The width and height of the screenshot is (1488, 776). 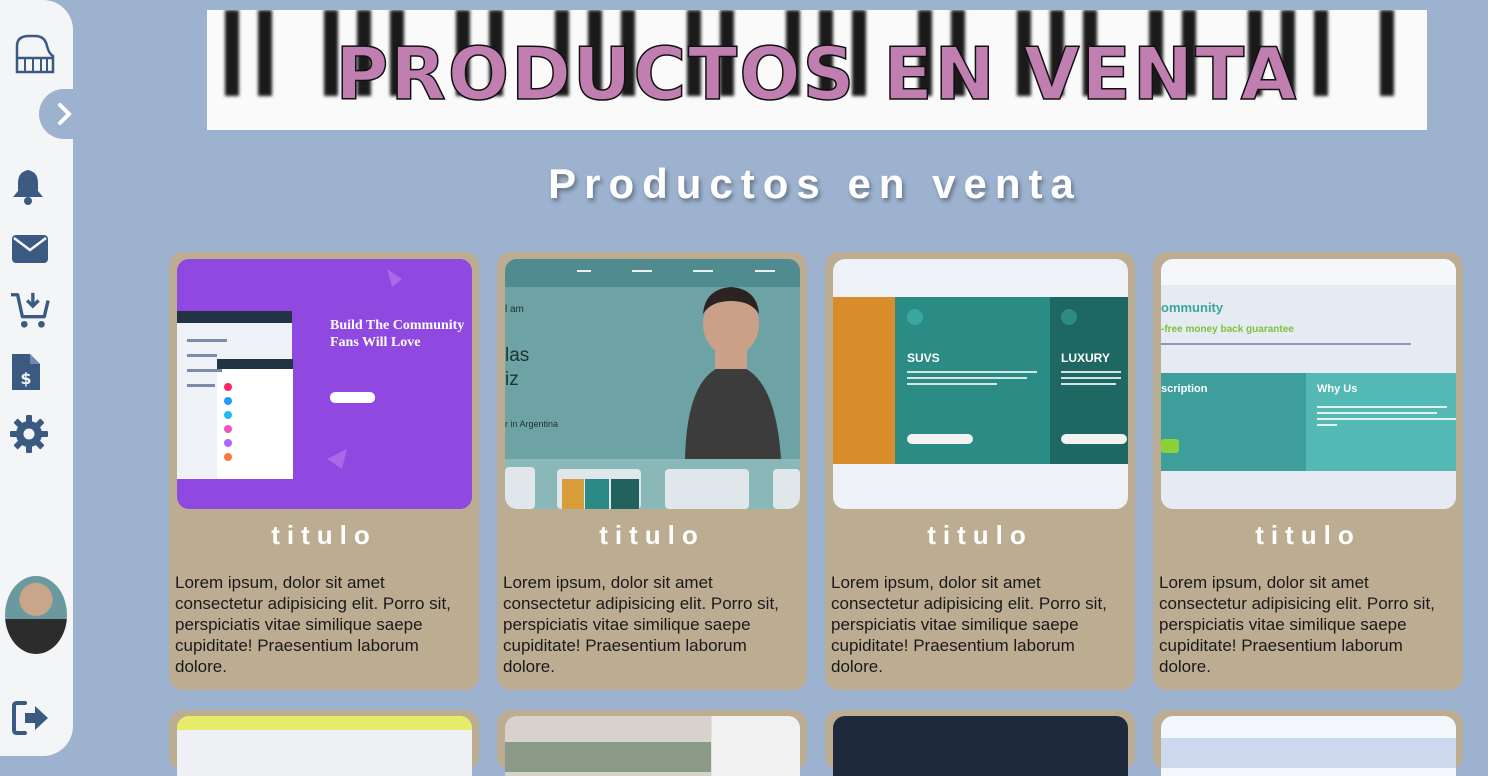 What do you see at coordinates (35, 54) in the screenshot?
I see `piano-icon` at bounding box center [35, 54].